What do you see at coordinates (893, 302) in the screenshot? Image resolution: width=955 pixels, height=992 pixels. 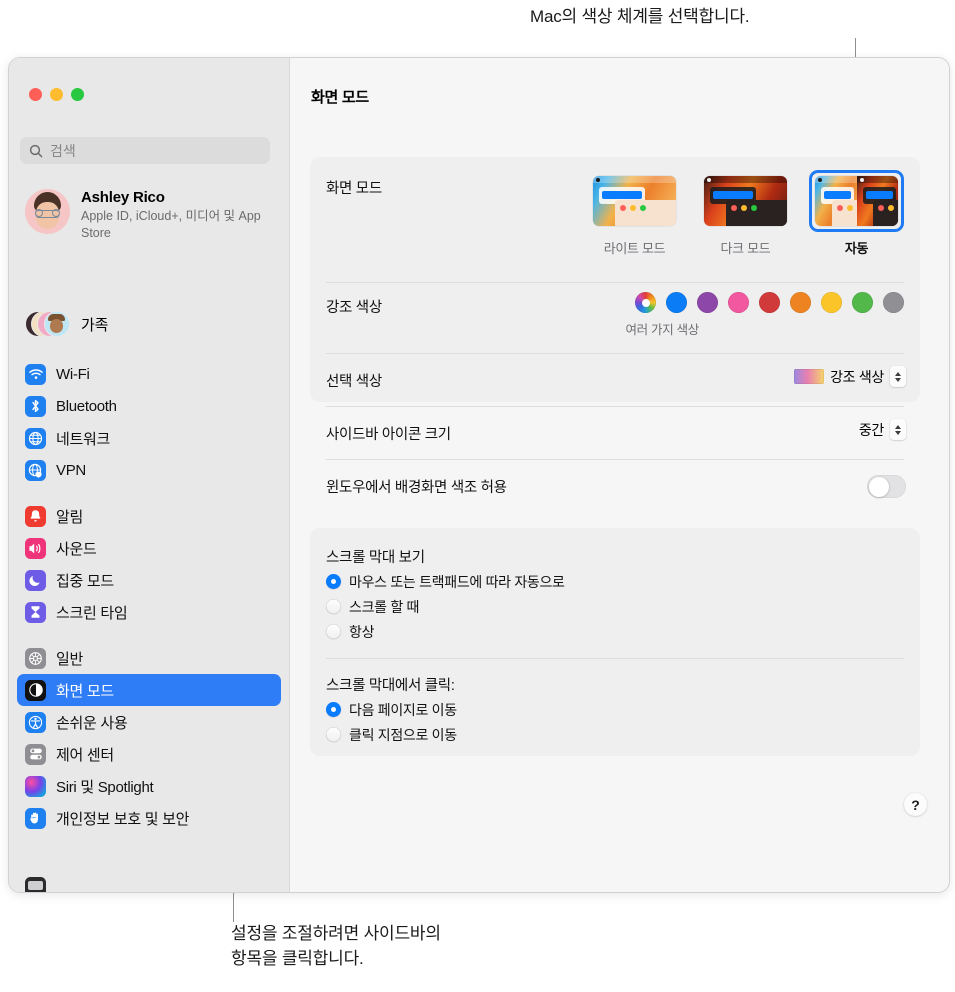 I see `accent-swatch-graphite` at bounding box center [893, 302].